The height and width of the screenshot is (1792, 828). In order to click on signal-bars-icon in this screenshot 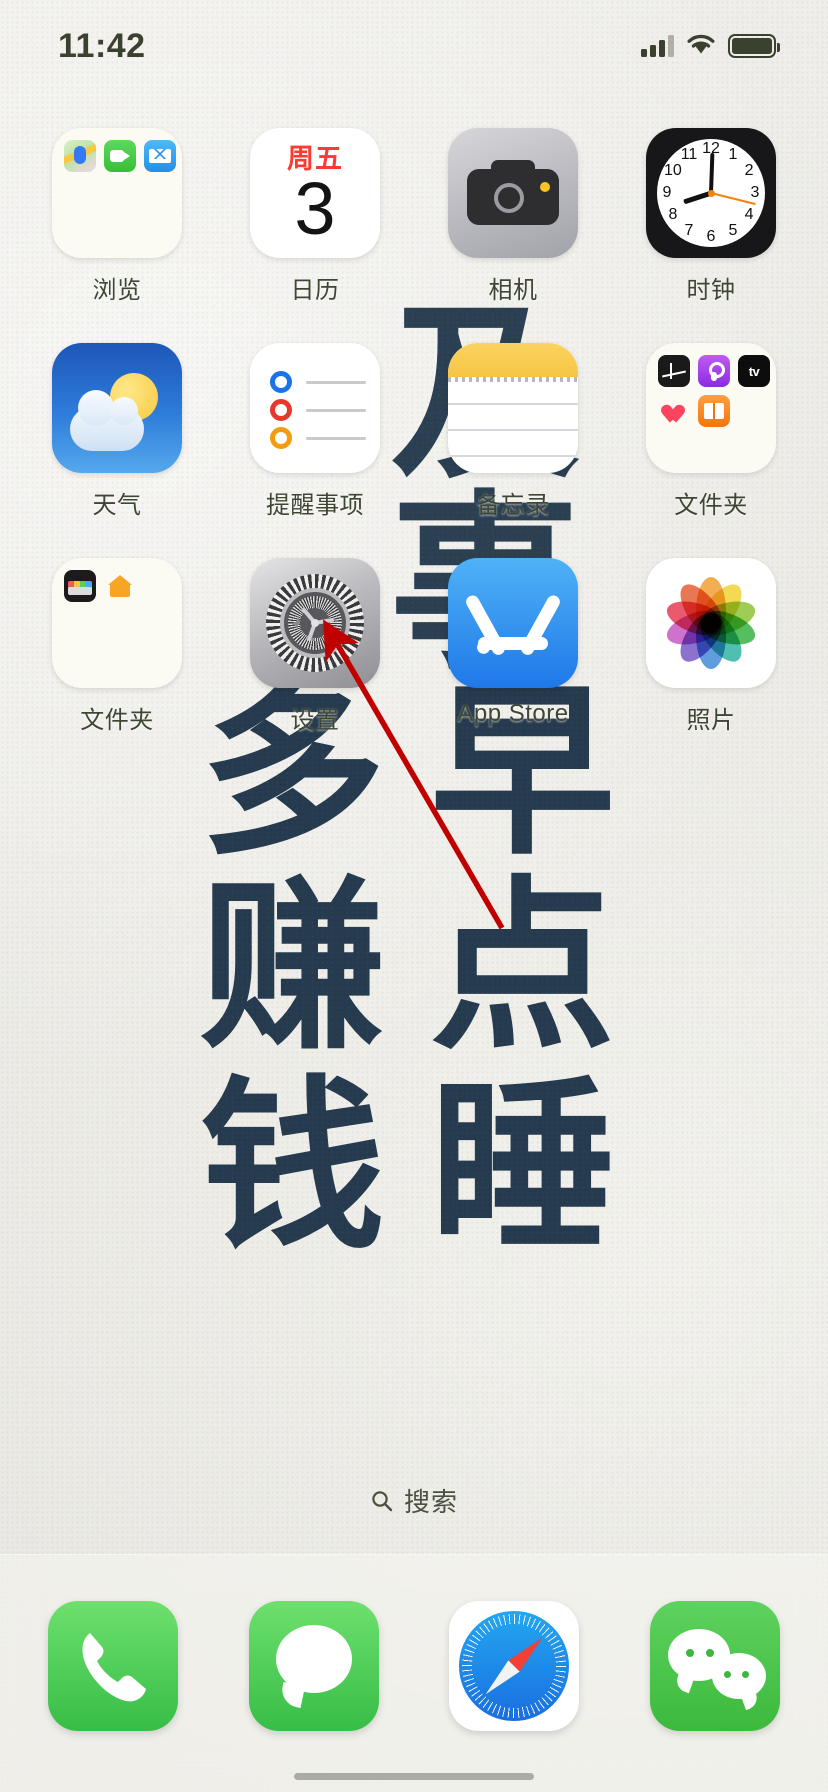, I will do `click(657, 46)`.